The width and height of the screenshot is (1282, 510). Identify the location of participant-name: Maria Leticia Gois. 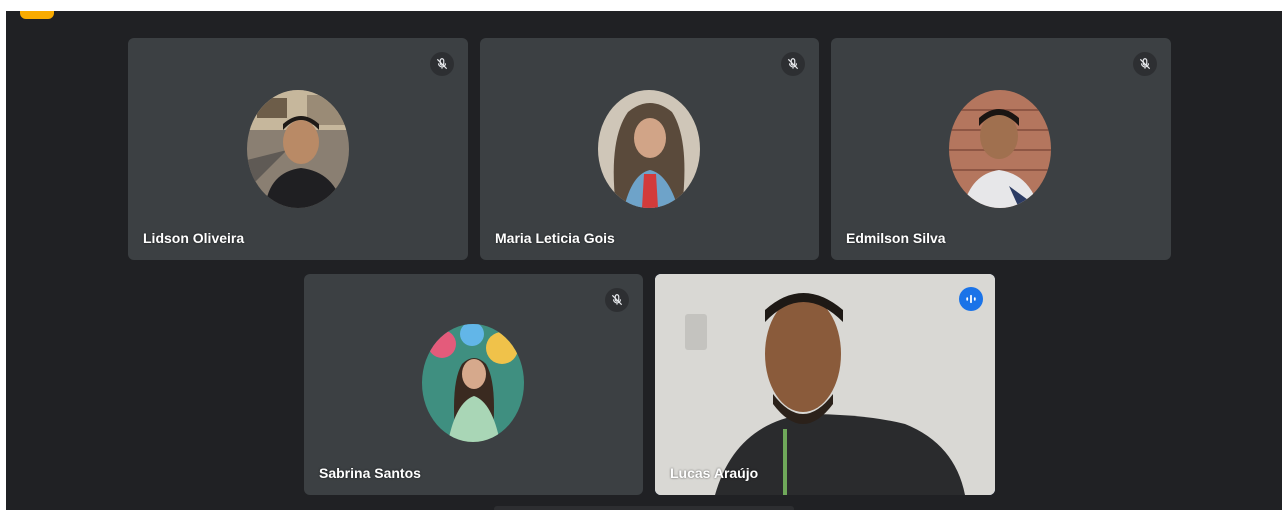
(555, 238).